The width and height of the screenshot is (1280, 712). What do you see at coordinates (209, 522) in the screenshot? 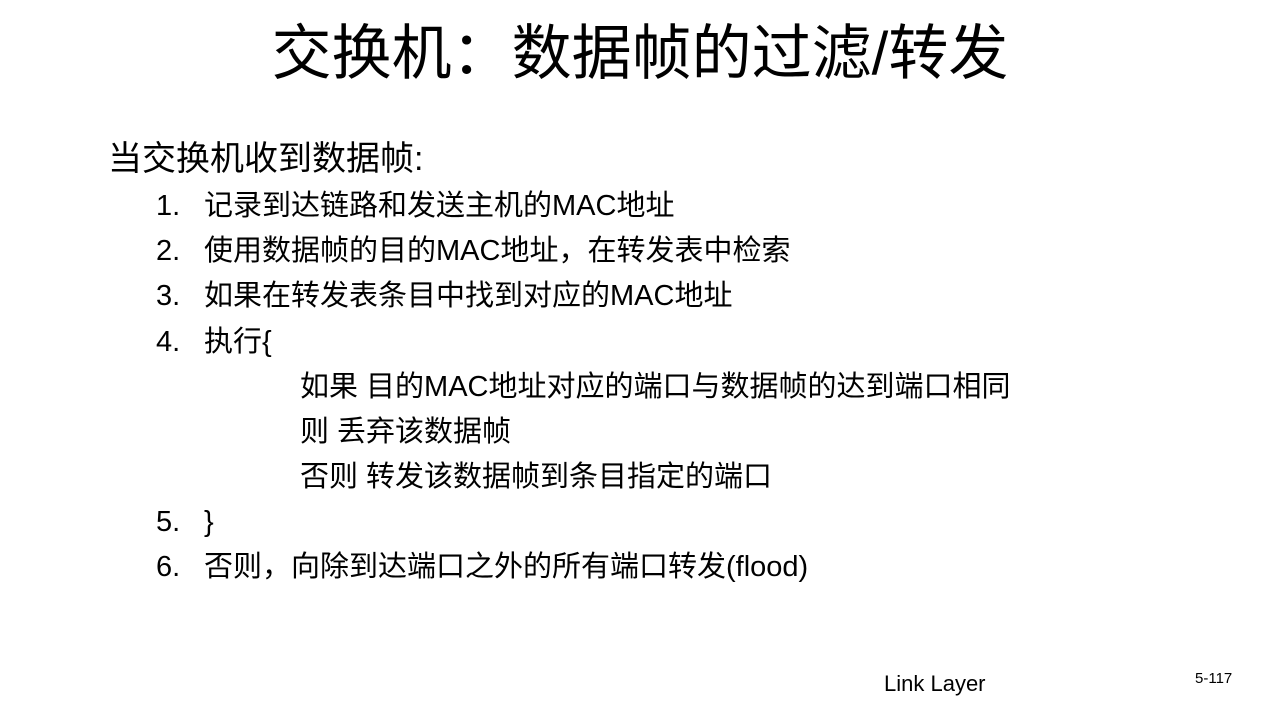
I see `list-text: }` at bounding box center [209, 522].